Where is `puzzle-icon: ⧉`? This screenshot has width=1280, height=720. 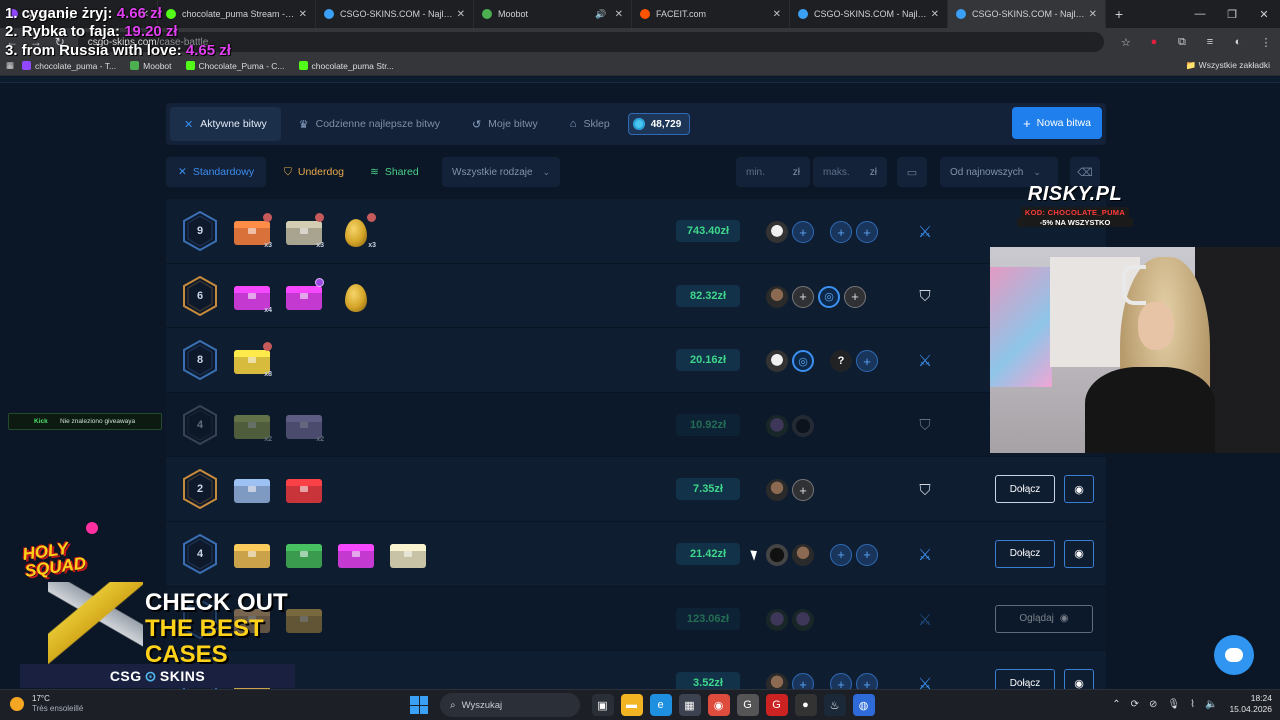
puzzle-icon: ⧉ is located at coordinates (1182, 42).